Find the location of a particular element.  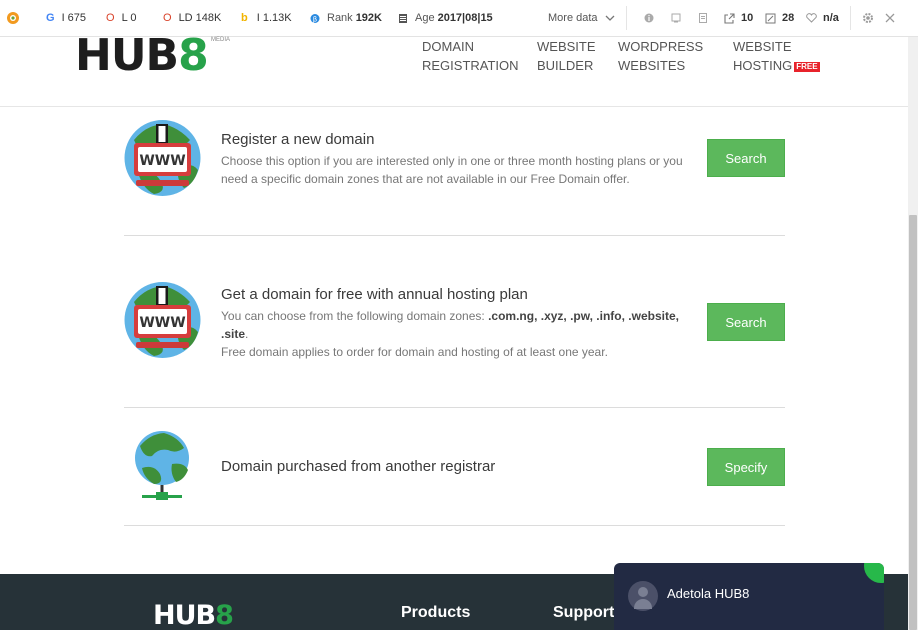

nav-label-line1: DOMAIN is located at coordinates (448, 46).